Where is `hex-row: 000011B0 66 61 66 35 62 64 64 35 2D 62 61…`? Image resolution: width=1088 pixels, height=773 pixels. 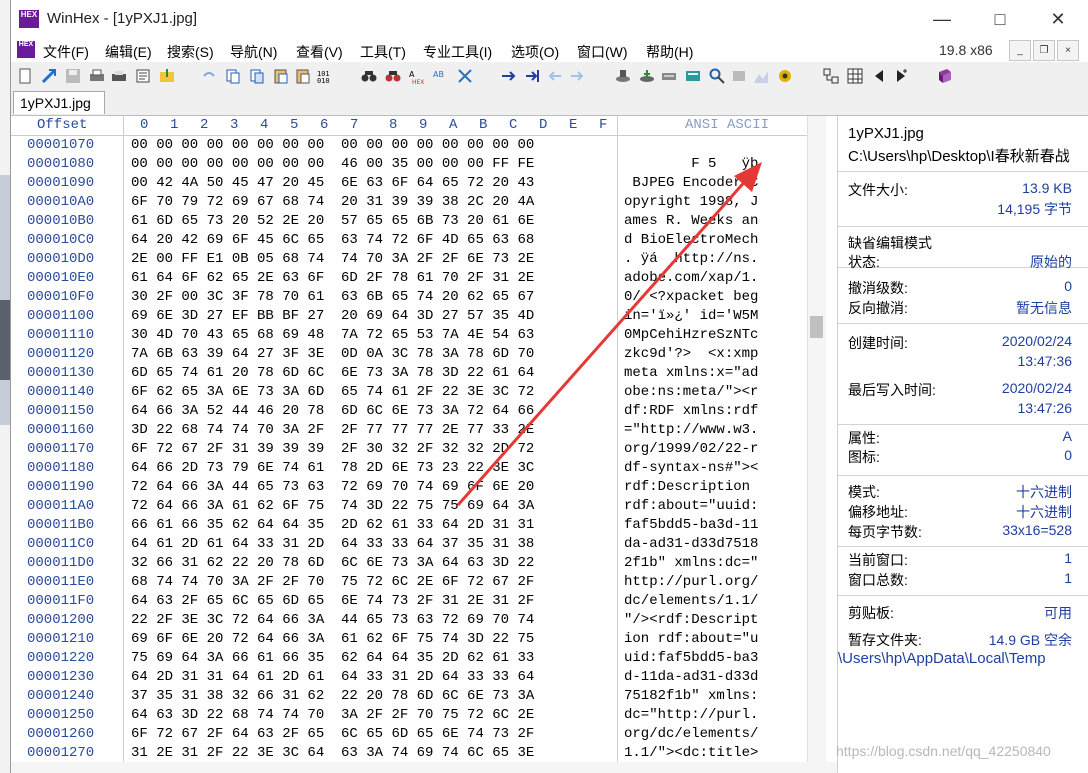 hex-row: 000011B0 66 61 66 35 62 64 64 35 2D 62 61… is located at coordinates (401, 526).